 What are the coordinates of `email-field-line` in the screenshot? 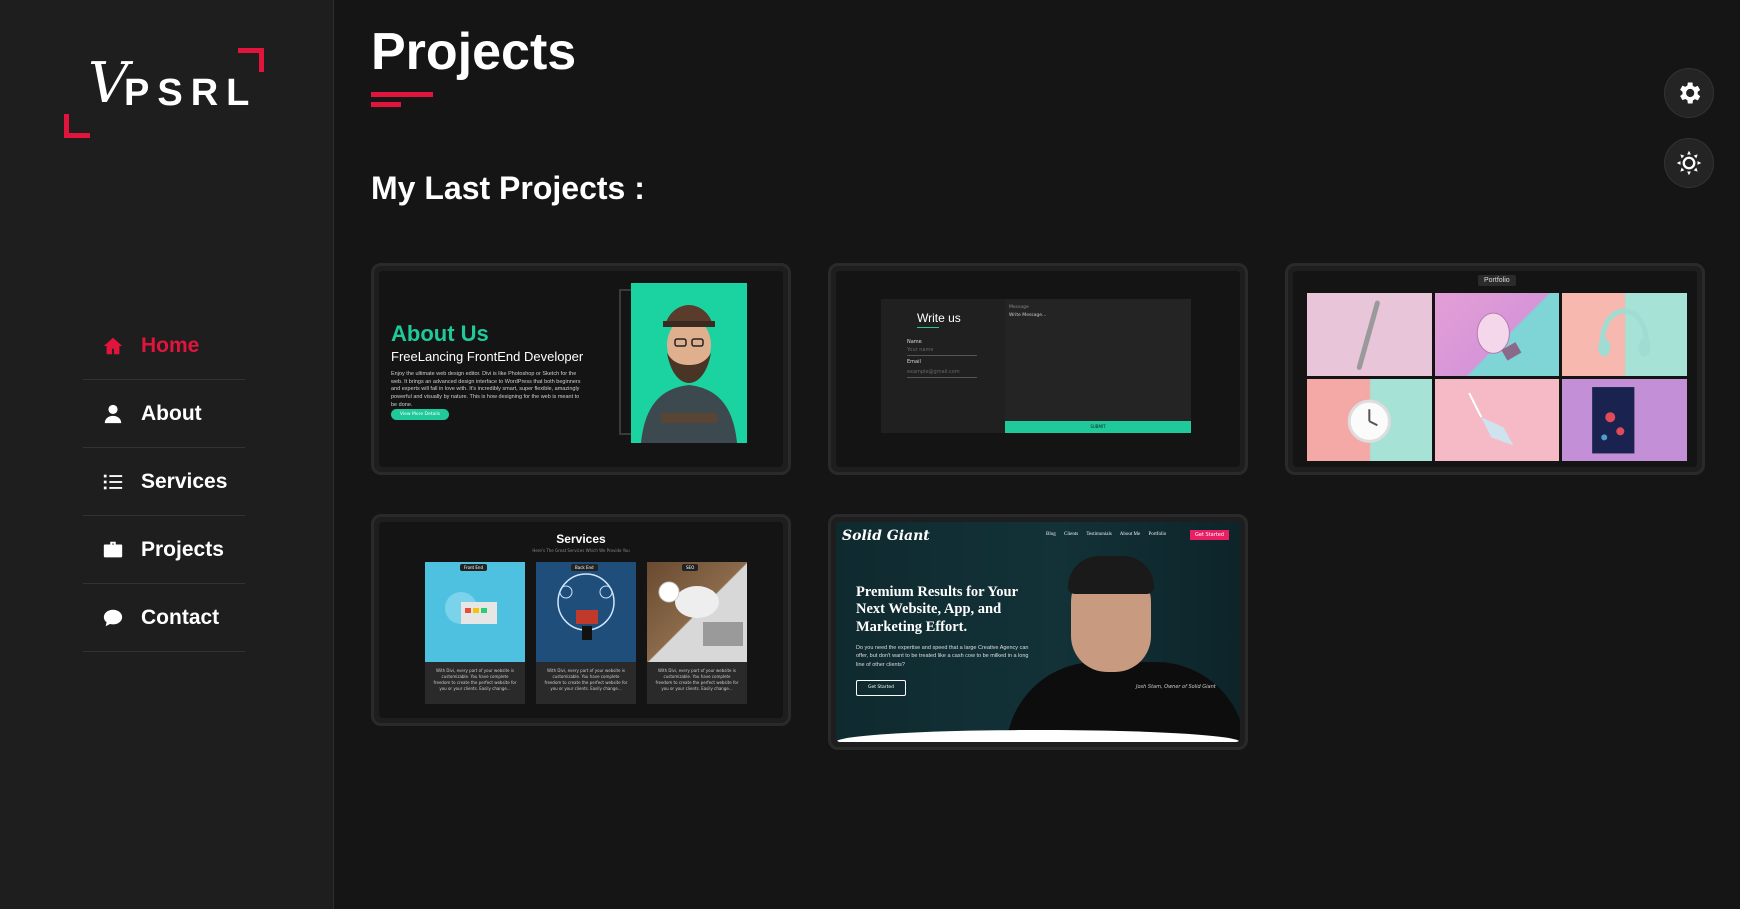 It's located at (942, 377).